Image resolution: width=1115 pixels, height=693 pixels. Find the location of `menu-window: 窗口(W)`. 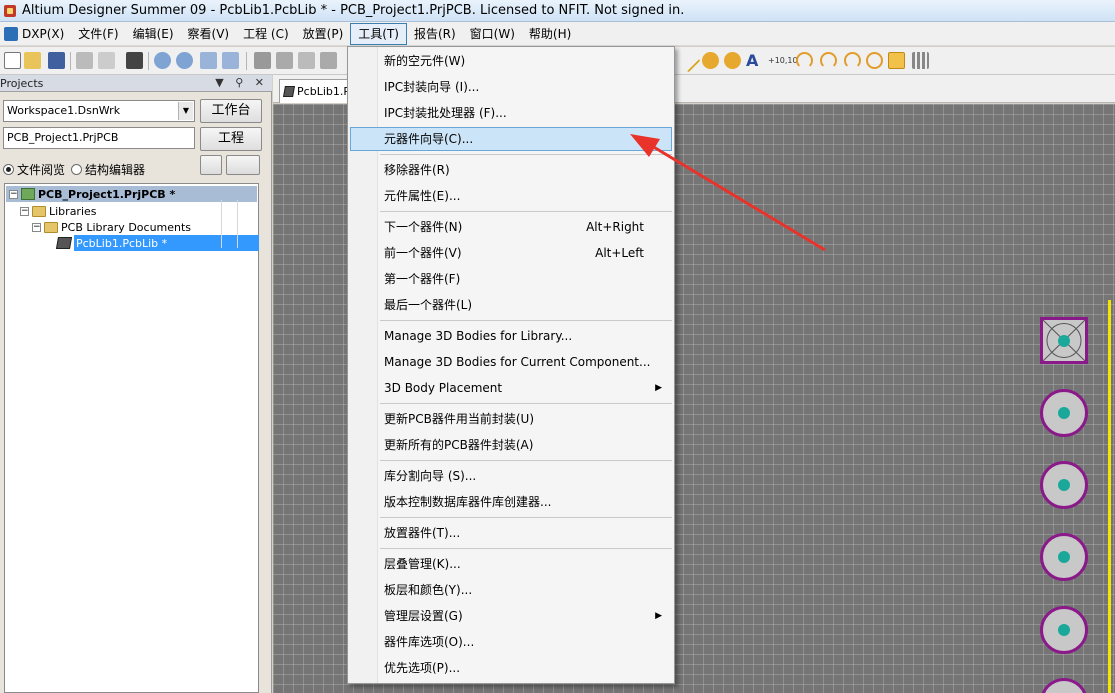

menu-window: 窗口(W) is located at coordinates (492, 34).